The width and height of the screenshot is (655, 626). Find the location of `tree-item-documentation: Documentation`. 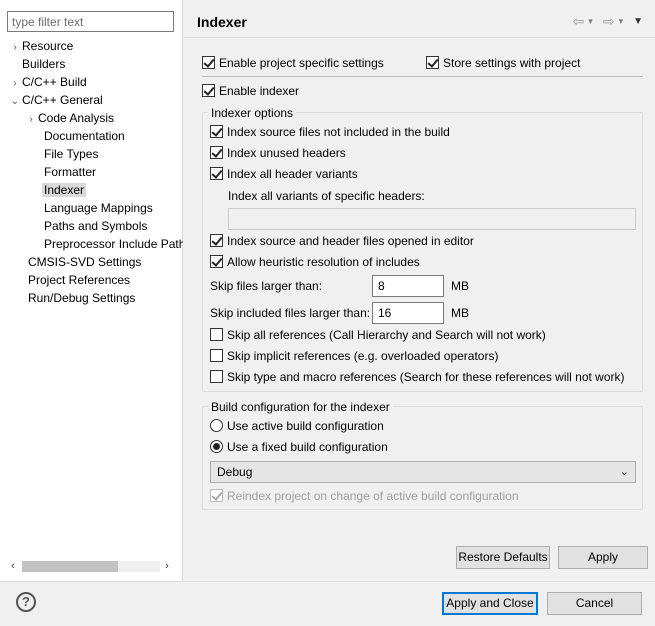

tree-item-documentation: Documentation is located at coordinates (84, 136).